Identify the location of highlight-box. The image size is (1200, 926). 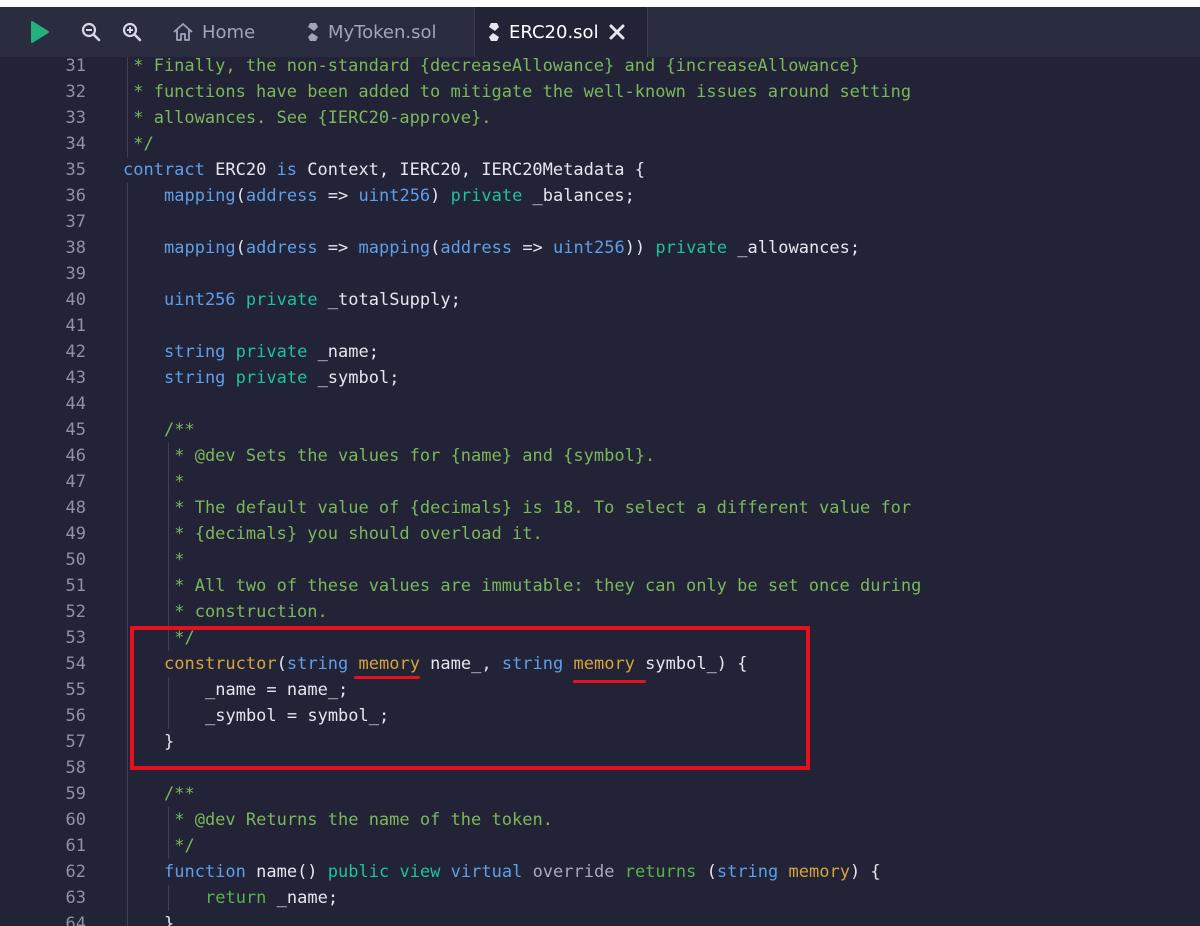
(470, 698).